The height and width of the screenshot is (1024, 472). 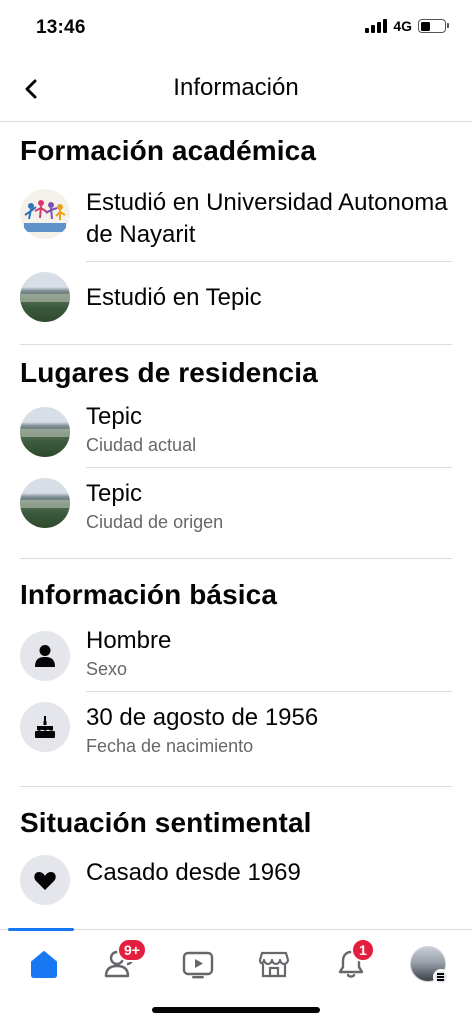 I want to click on nav-menu, so click(x=428, y=964).